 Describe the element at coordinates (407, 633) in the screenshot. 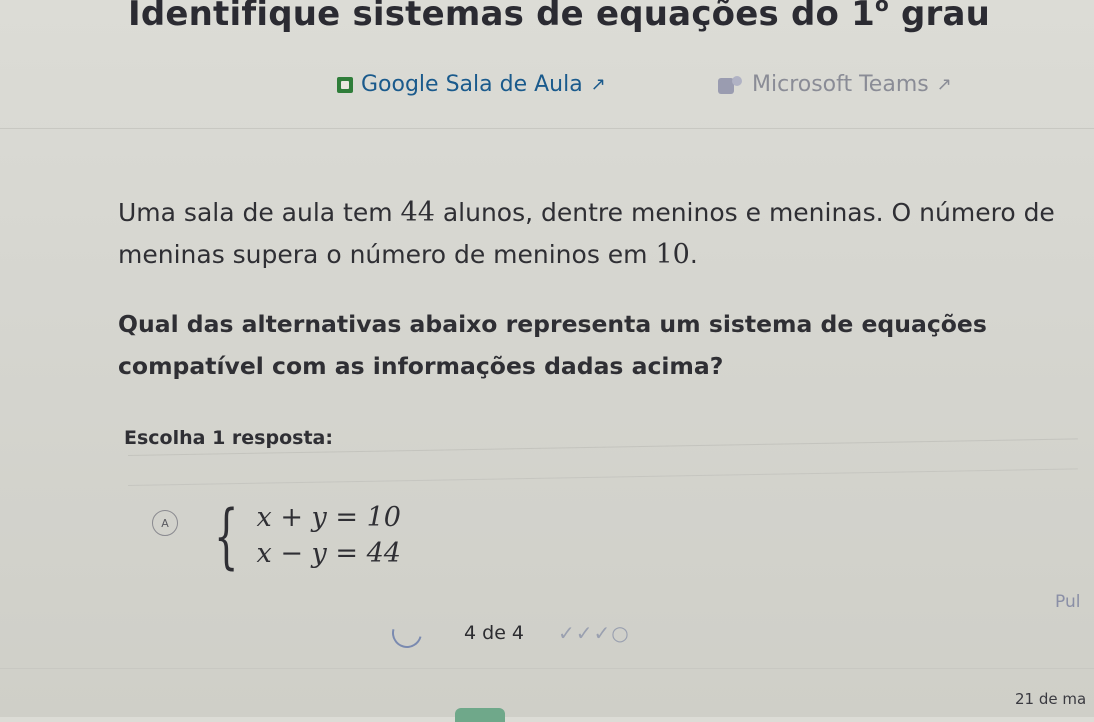

I see `refresh-icon` at that location.